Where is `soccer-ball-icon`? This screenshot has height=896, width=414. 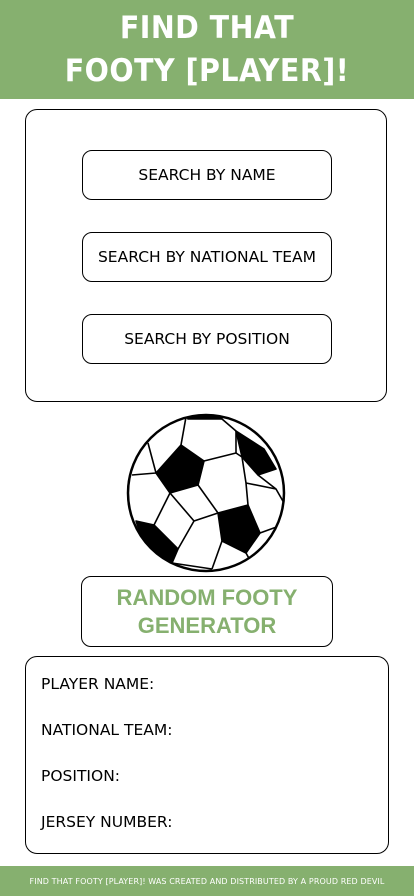
soccer-ball-icon is located at coordinates (206, 493).